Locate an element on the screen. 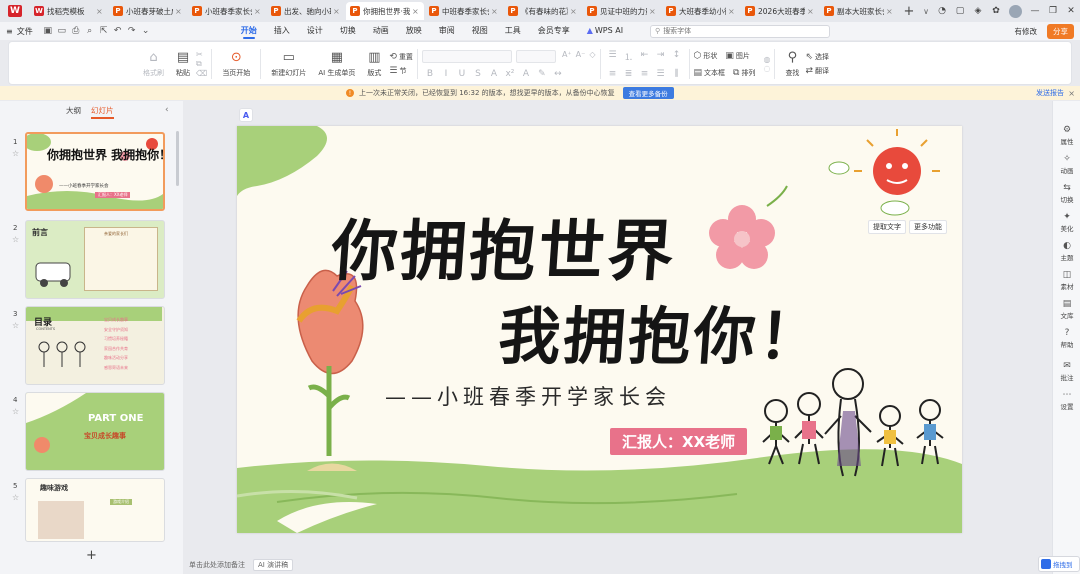 The height and width of the screenshot is (574, 1080). notes-placeholder: 单击此处添加备注 is located at coordinates (217, 565).